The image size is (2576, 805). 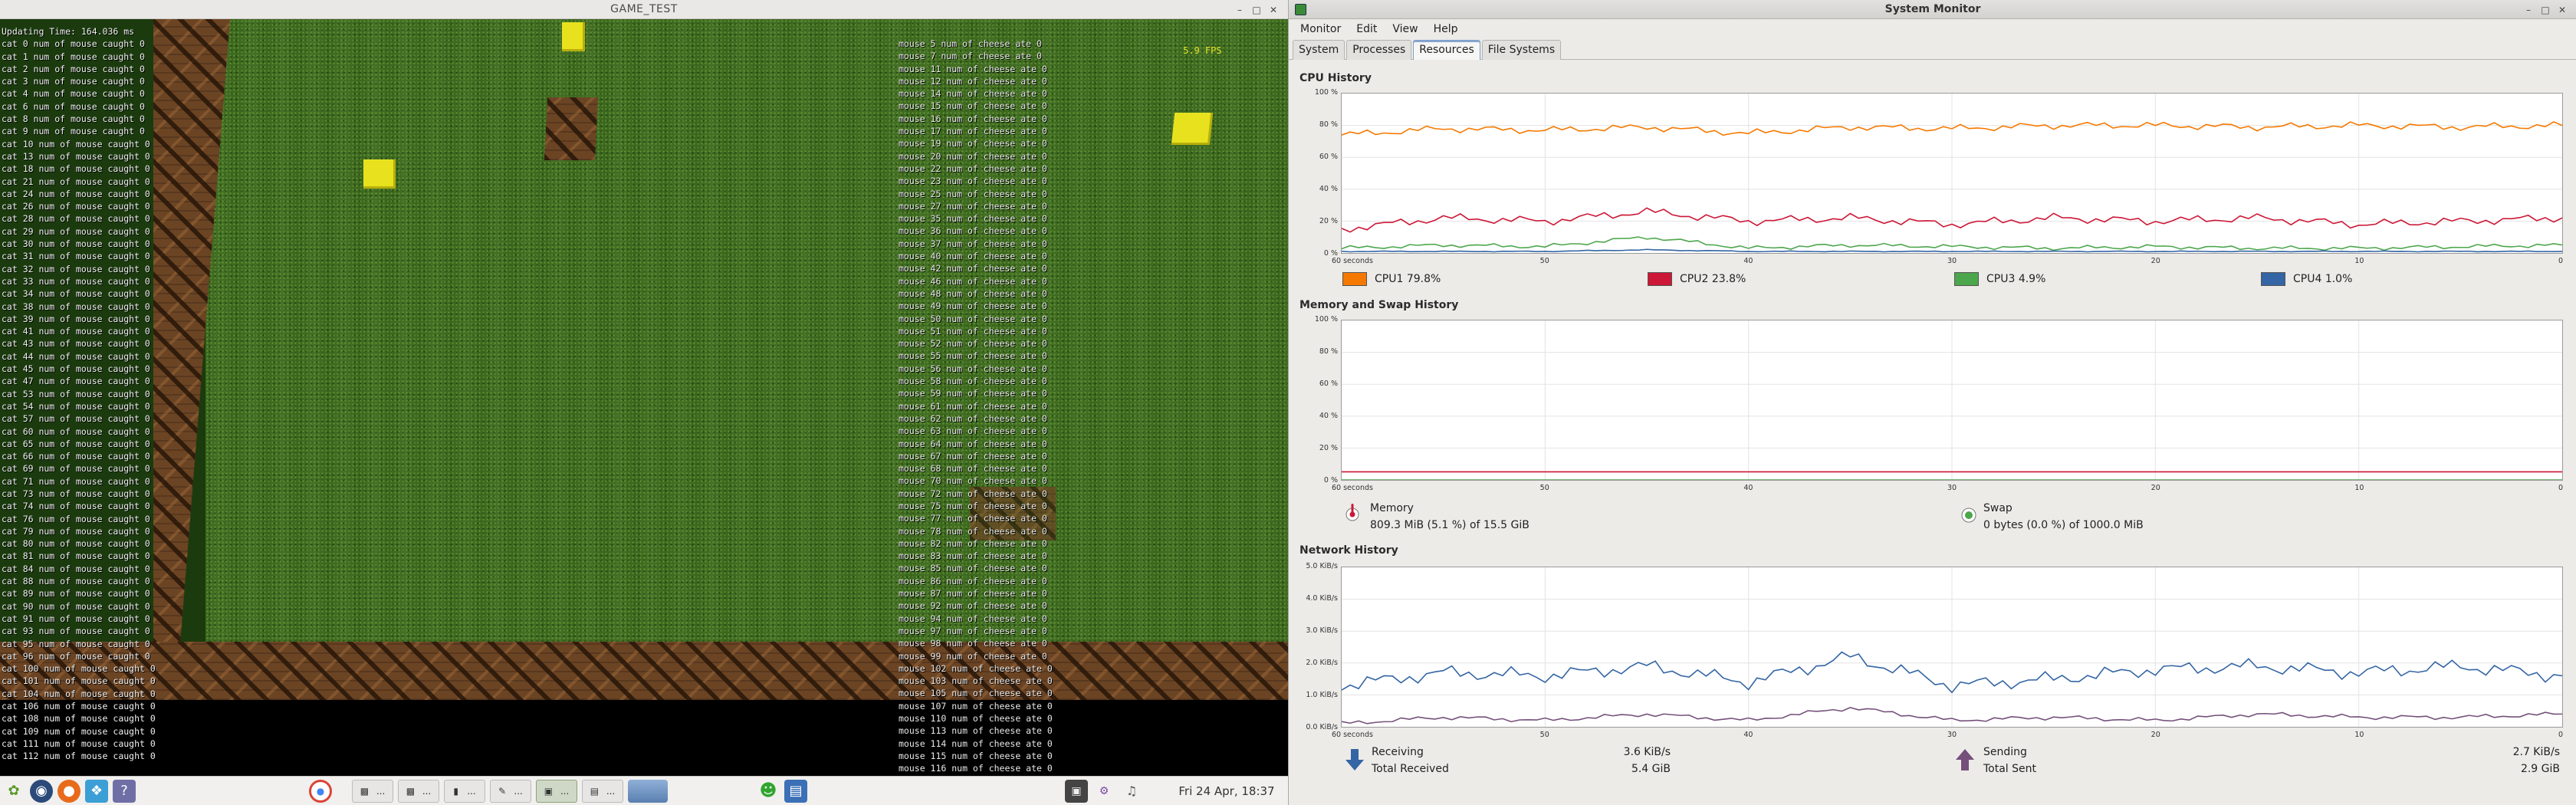 I want to click on tab-resources: Resources, so click(x=1447, y=50).